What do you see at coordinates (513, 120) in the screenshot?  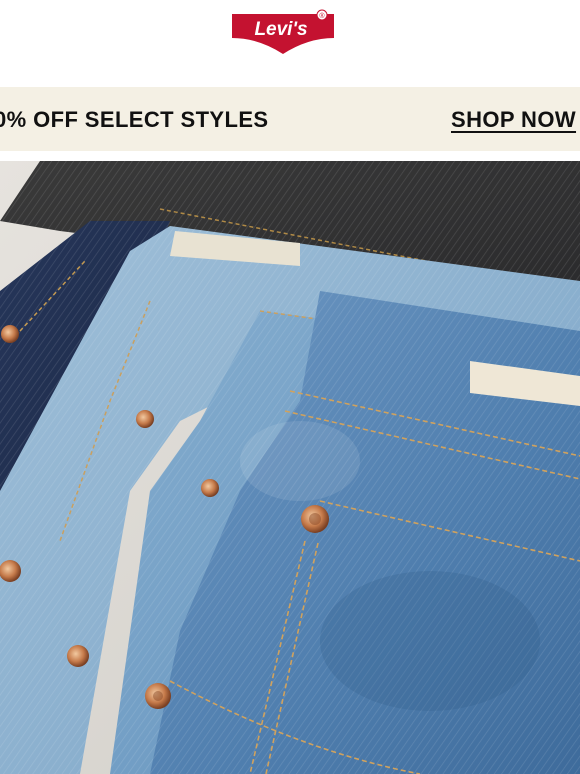 I see `shop-now-link: SHOP NOW` at bounding box center [513, 120].